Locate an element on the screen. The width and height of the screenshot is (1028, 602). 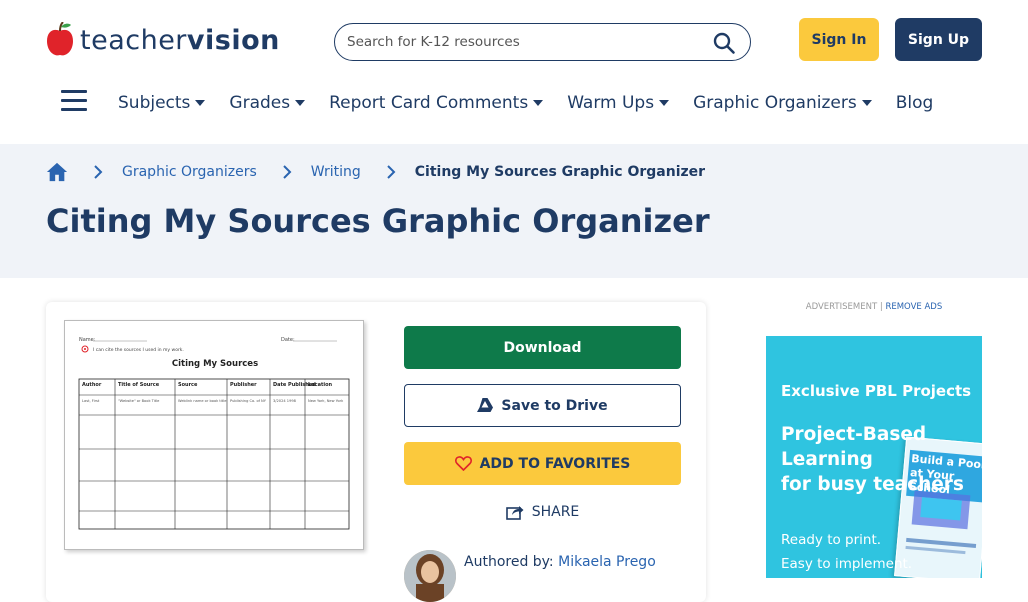
remove-ads-link: REMOVE ADS is located at coordinates (913, 307).